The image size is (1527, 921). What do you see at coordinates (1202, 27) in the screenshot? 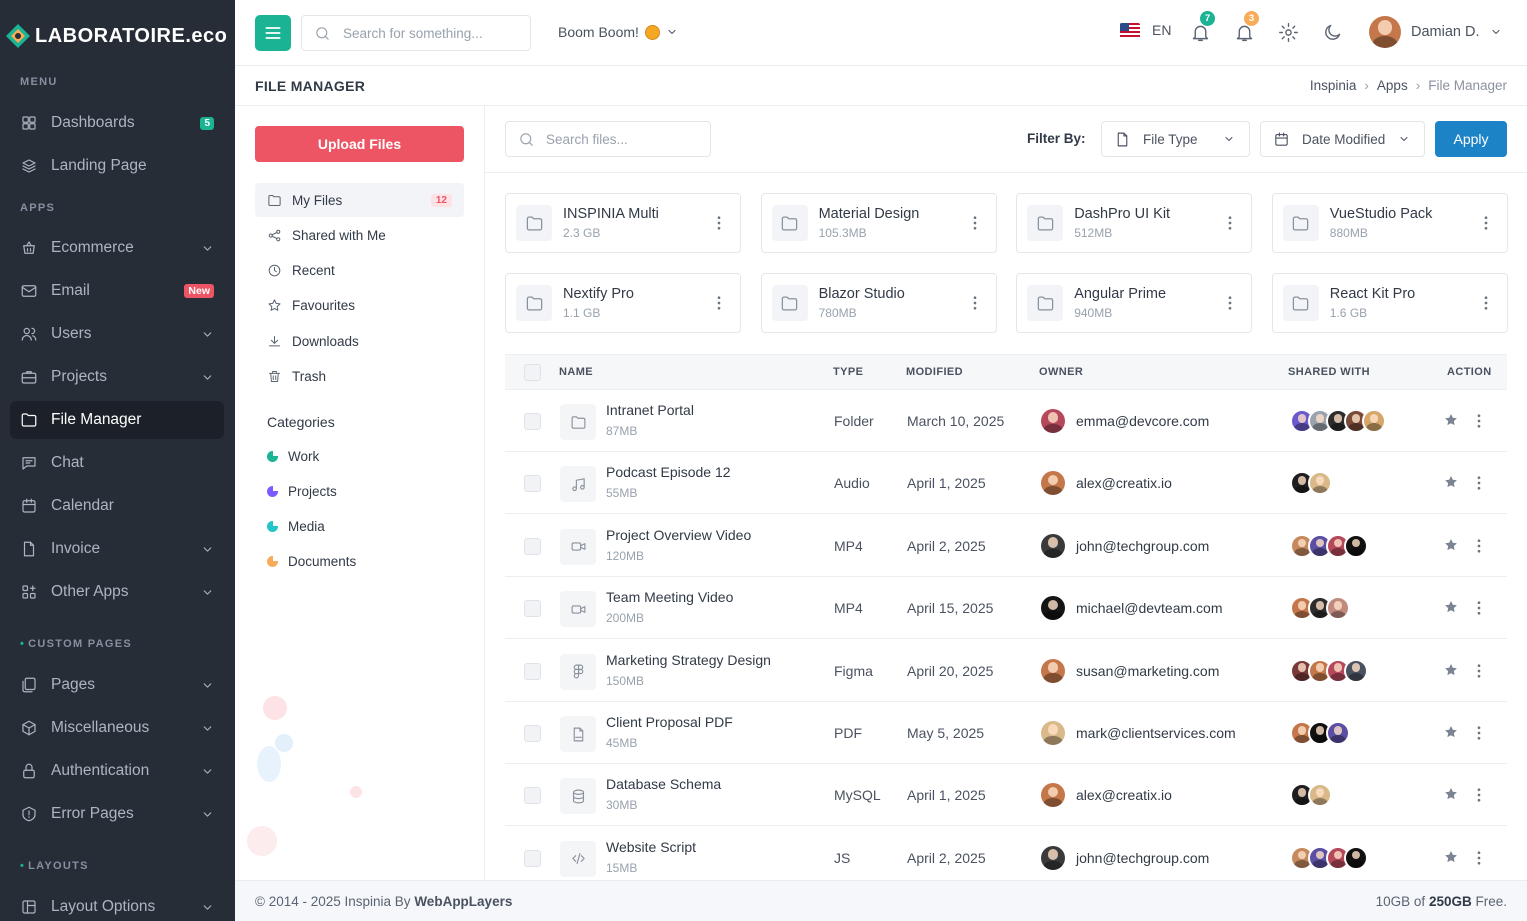
I see `notifications-button: 7` at bounding box center [1202, 27].